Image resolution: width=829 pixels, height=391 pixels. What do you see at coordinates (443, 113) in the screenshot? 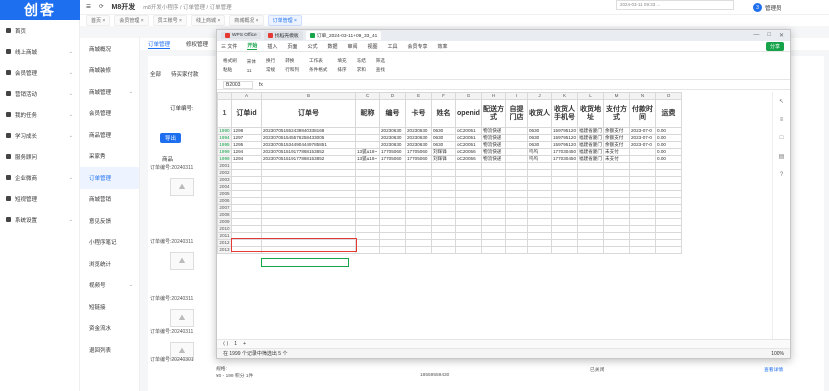
I see `header-cell: 姓名` at bounding box center [443, 113].